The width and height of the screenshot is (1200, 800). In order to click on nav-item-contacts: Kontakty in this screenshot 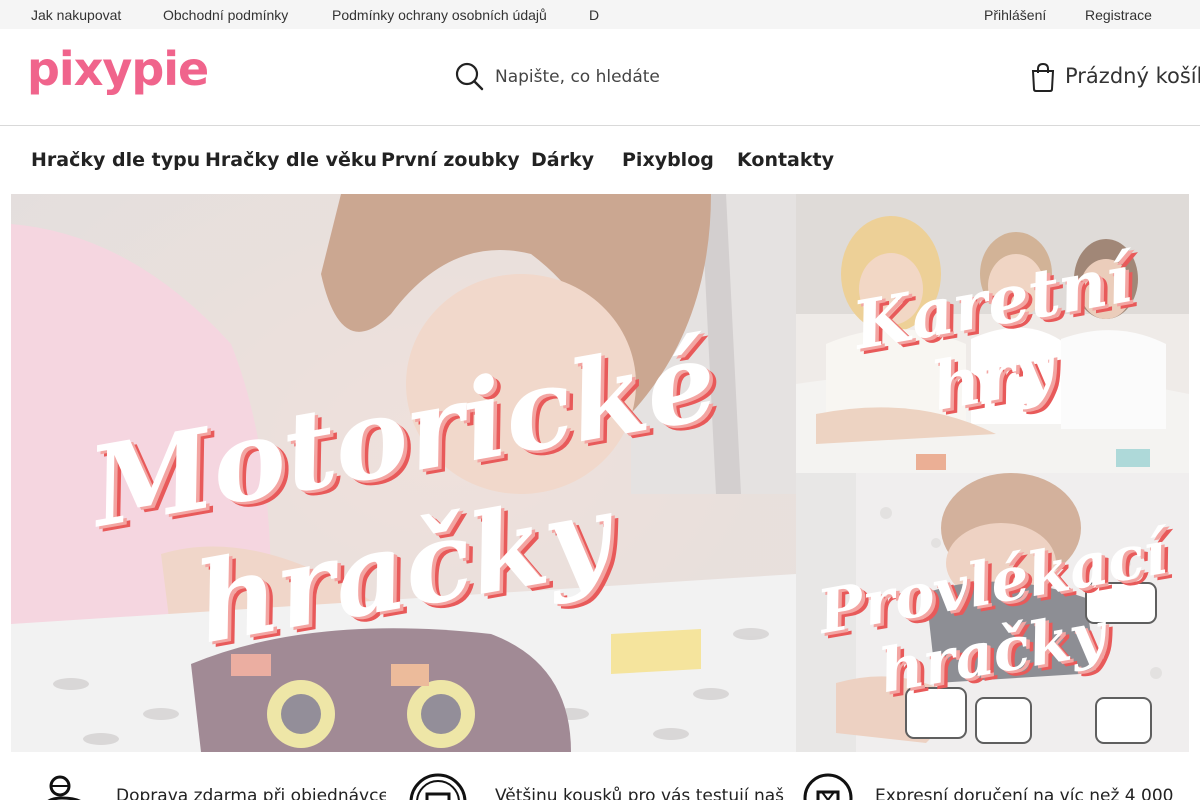, I will do `click(785, 160)`.